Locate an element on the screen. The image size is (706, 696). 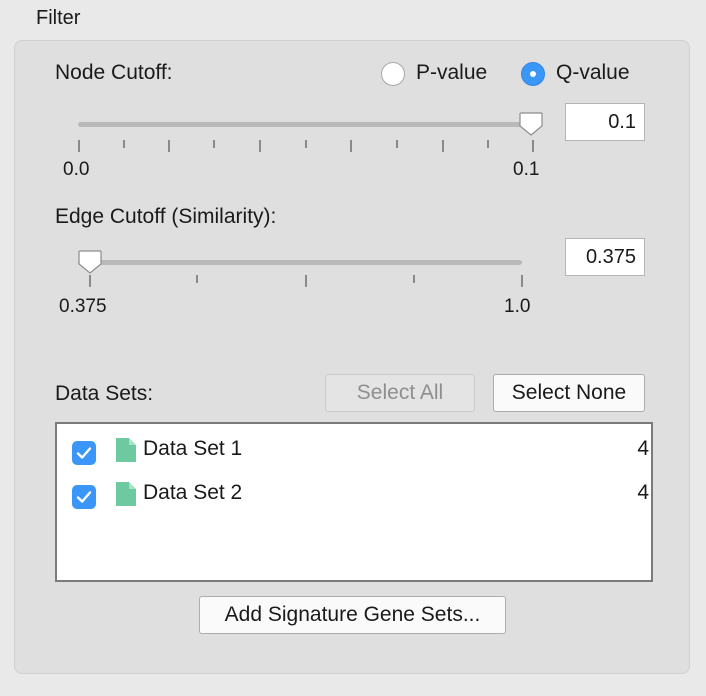
data-set-1-checkbox is located at coordinates (84, 453).